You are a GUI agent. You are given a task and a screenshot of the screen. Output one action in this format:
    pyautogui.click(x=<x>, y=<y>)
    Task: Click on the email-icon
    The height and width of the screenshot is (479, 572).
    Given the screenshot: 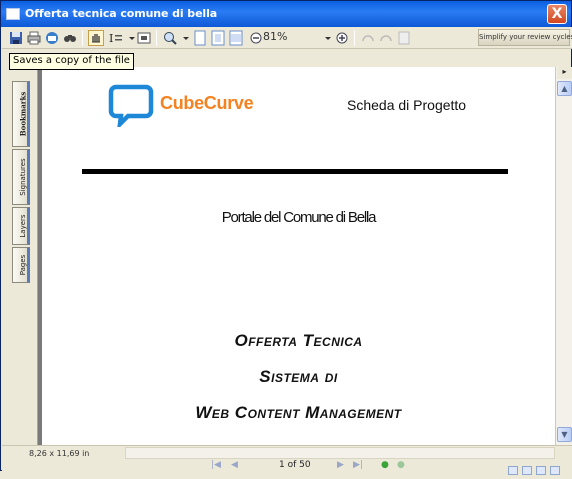 What is the action you would take?
    pyautogui.click(x=52, y=38)
    